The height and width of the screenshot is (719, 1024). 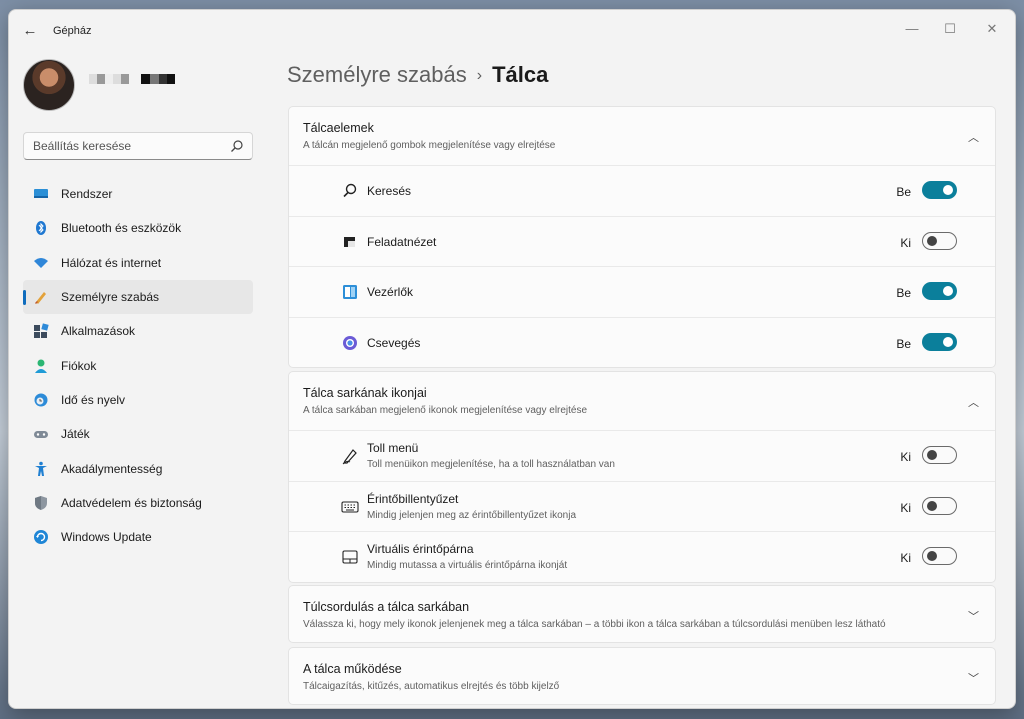 What do you see at coordinates (75, 434) in the screenshot?
I see `sidebar-item-label: Játék` at bounding box center [75, 434].